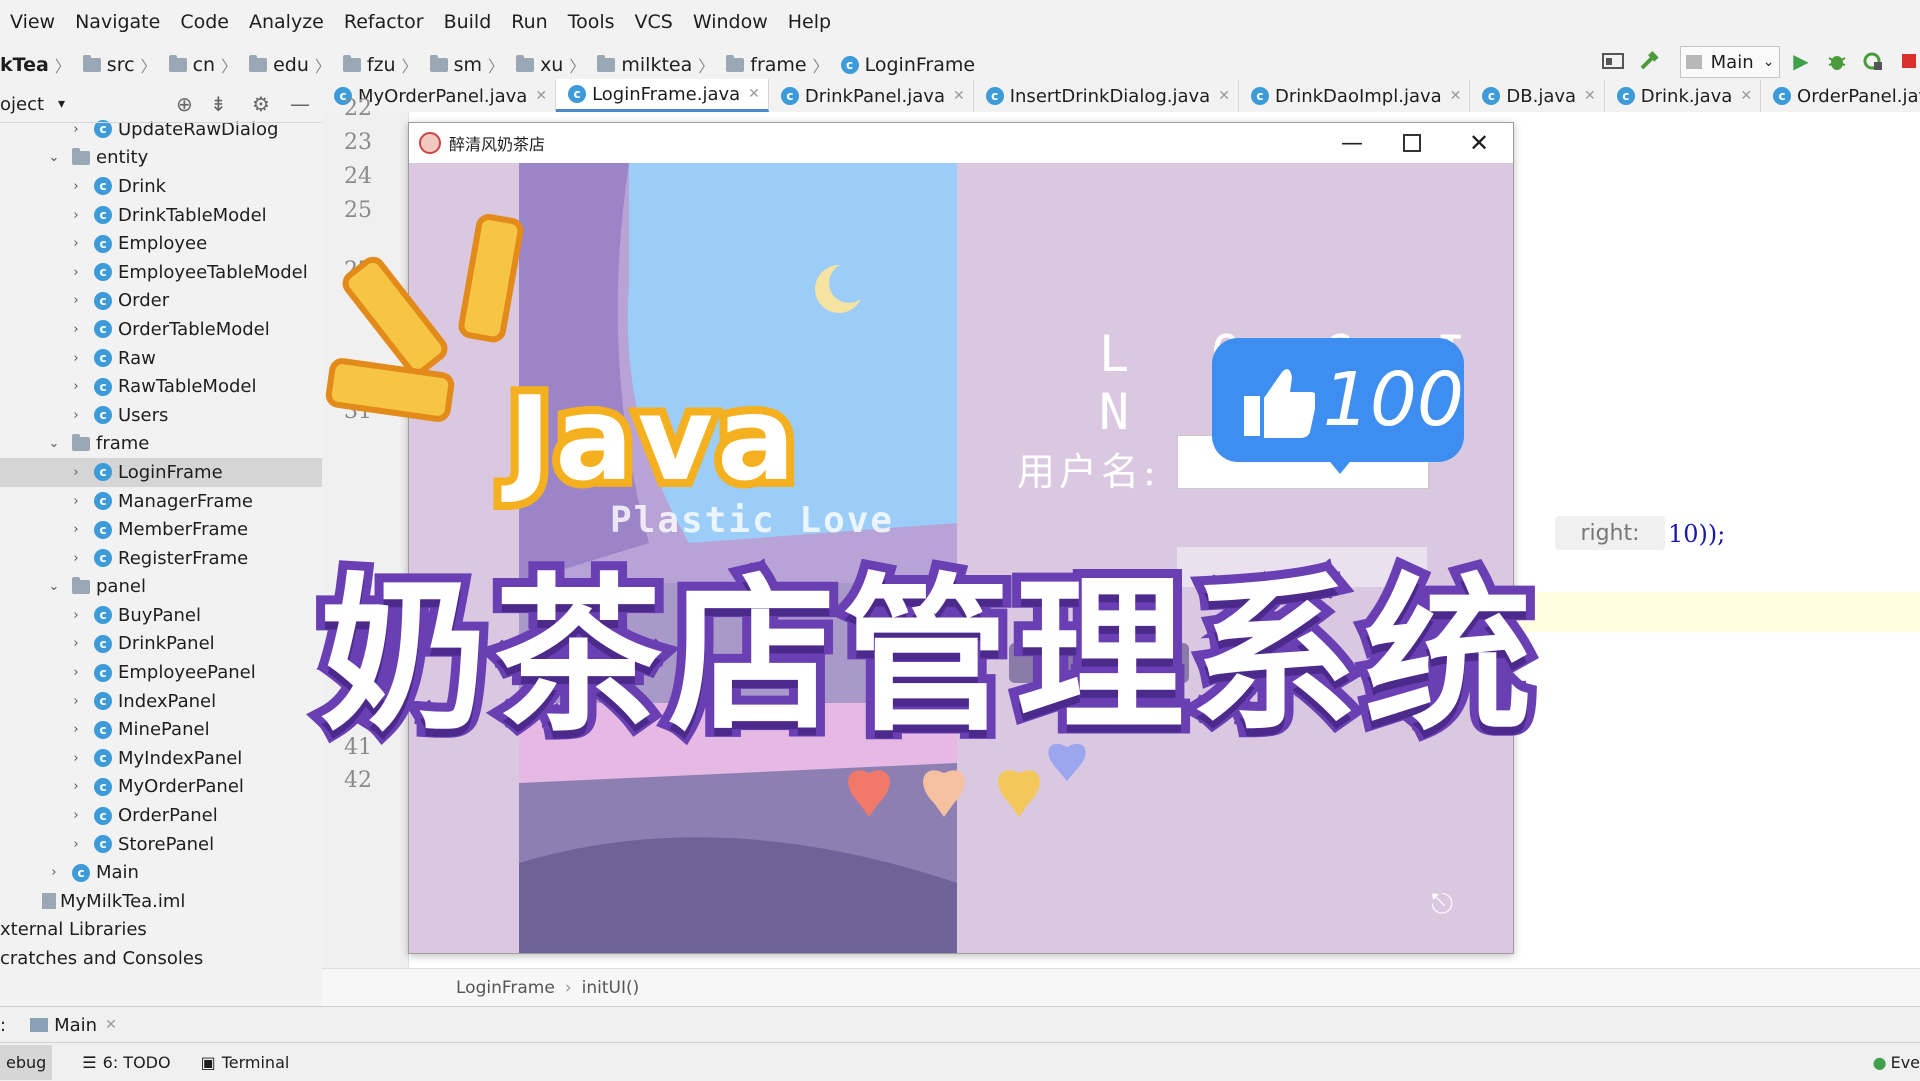 Image resolution: width=1920 pixels, height=1081 pixels. Describe the element at coordinates (300, 104) in the screenshot. I see `minimize-icon: —` at that location.